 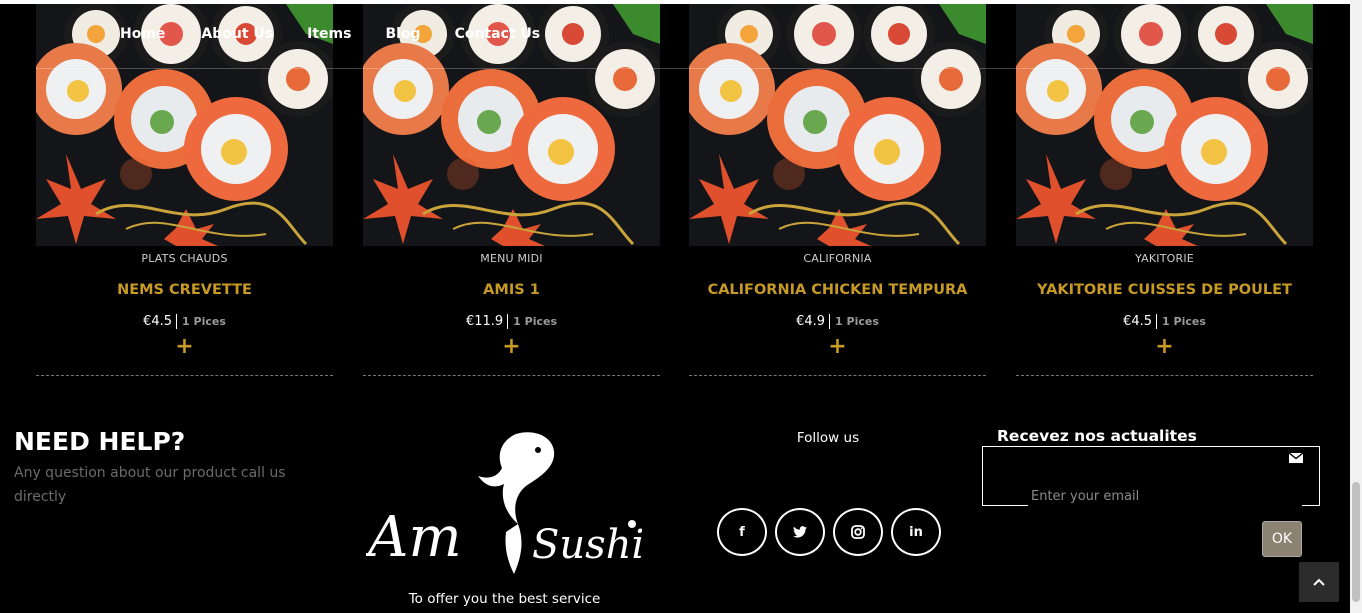 I want to click on subscribe-button: OK, so click(x=1282, y=539).